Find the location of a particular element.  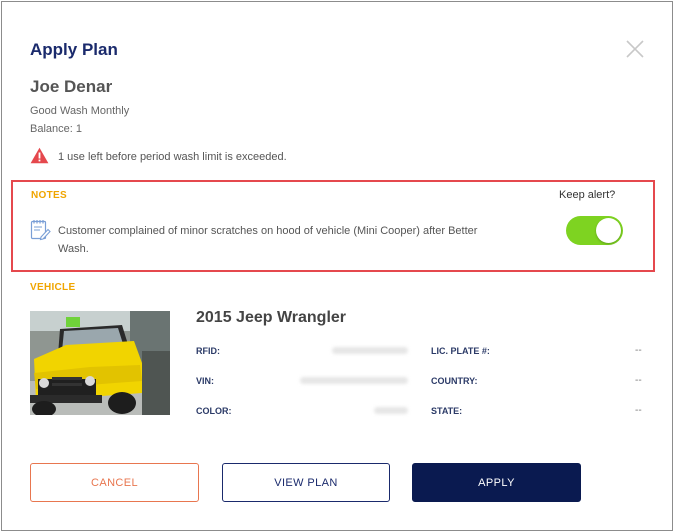

country-value: -- is located at coordinates (638, 380).